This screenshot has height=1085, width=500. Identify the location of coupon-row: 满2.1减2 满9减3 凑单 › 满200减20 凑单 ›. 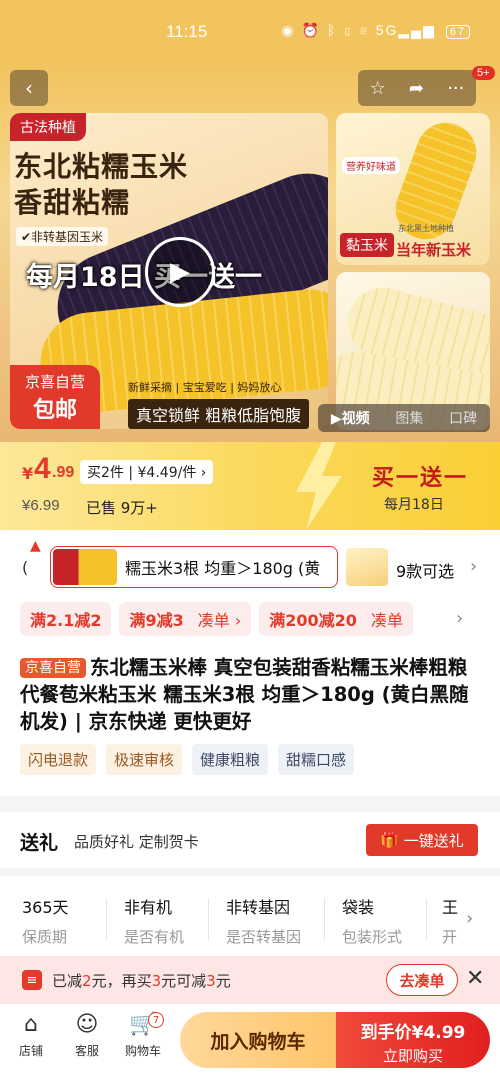
(255, 620).